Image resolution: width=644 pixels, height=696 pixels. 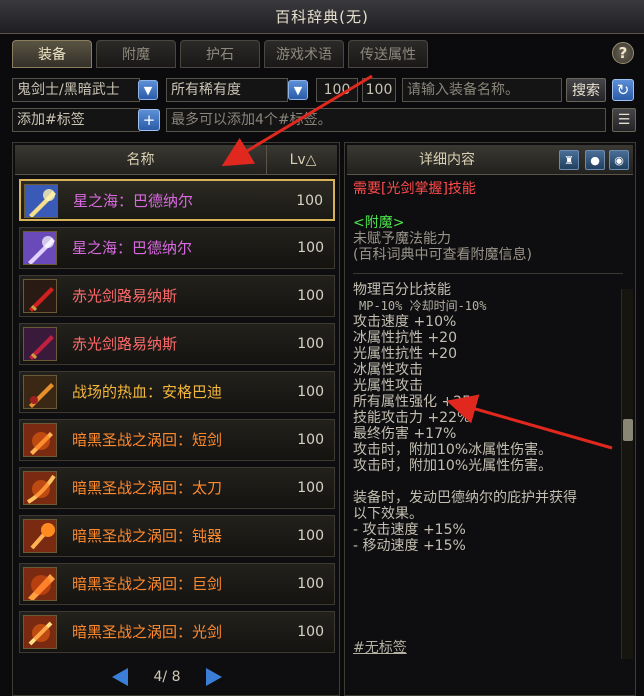 What do you see at coordinates (482, 90) in the screenshot?
I see `search-input: 请输入装备名称。` at bounding box center [482, 90].